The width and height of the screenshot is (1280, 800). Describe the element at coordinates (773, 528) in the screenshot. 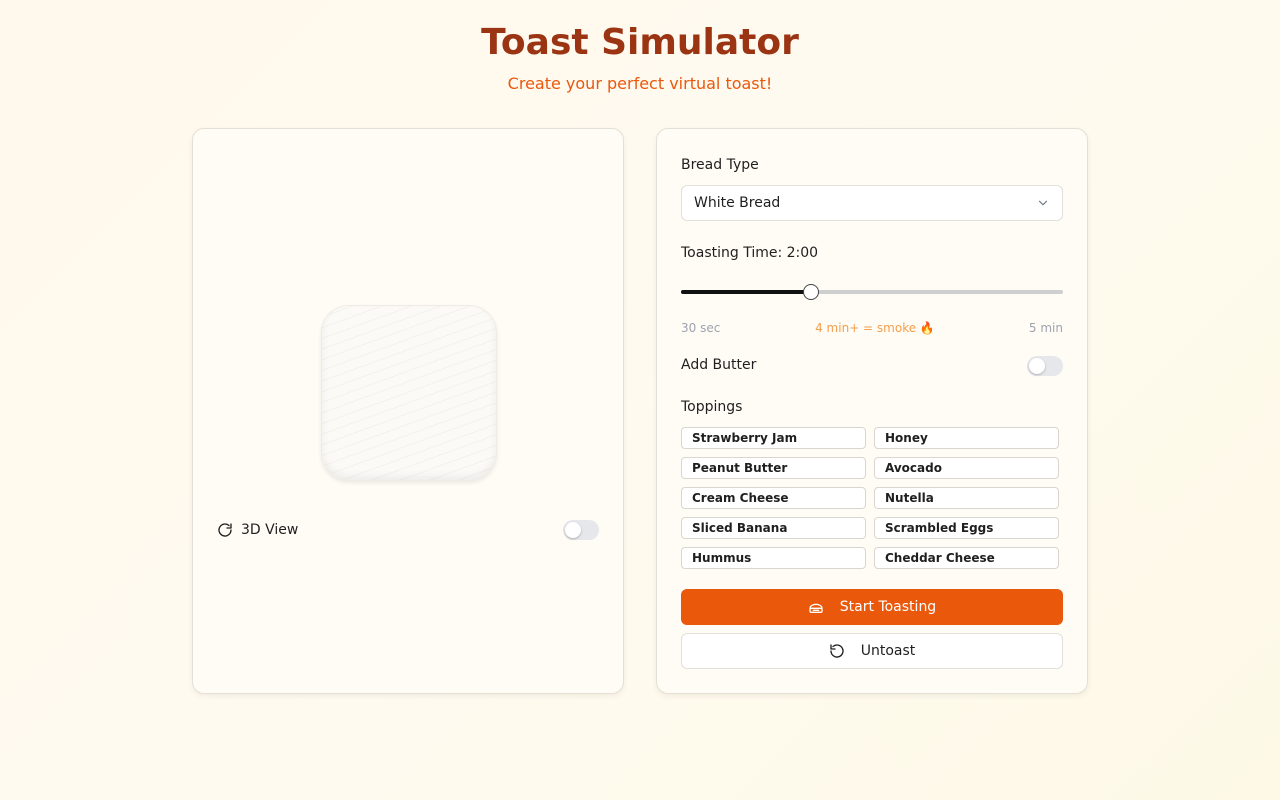

I see `topping-option: Sliced Banana` at that location.